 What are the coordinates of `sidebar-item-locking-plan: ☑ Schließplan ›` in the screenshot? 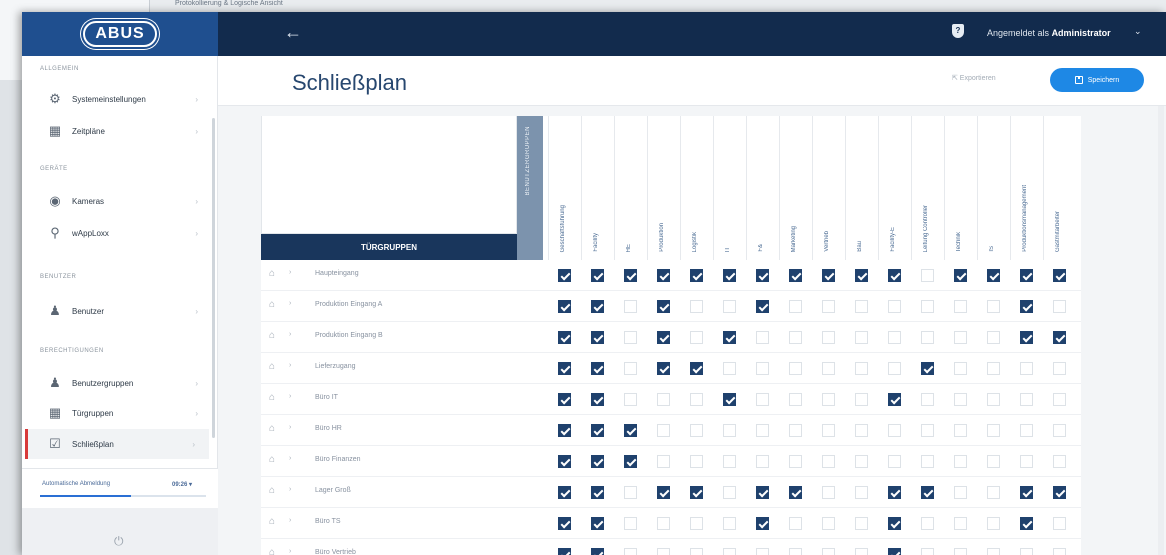 It's located at (117, 444).